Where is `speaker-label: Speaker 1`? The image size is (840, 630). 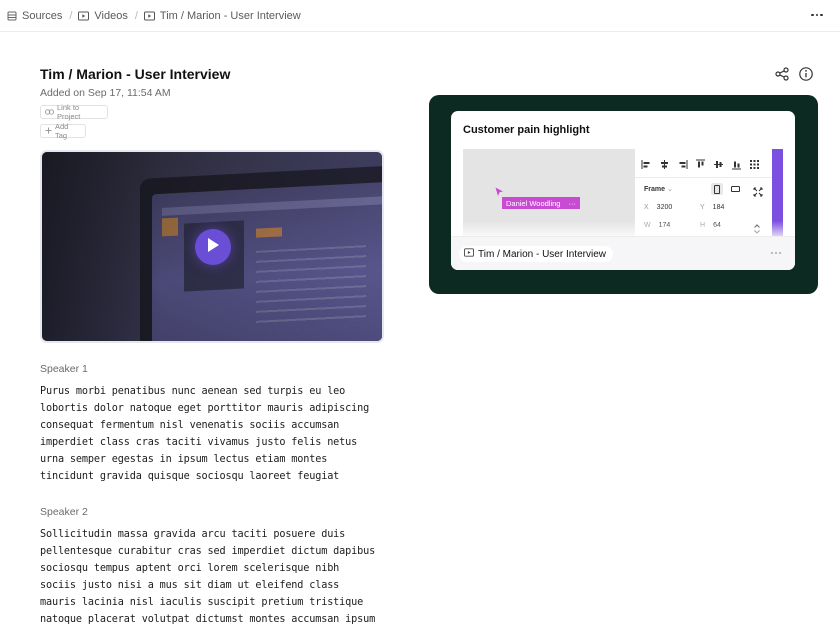 speaker-label: Speaker 1 is located at coordinates (64, 369).